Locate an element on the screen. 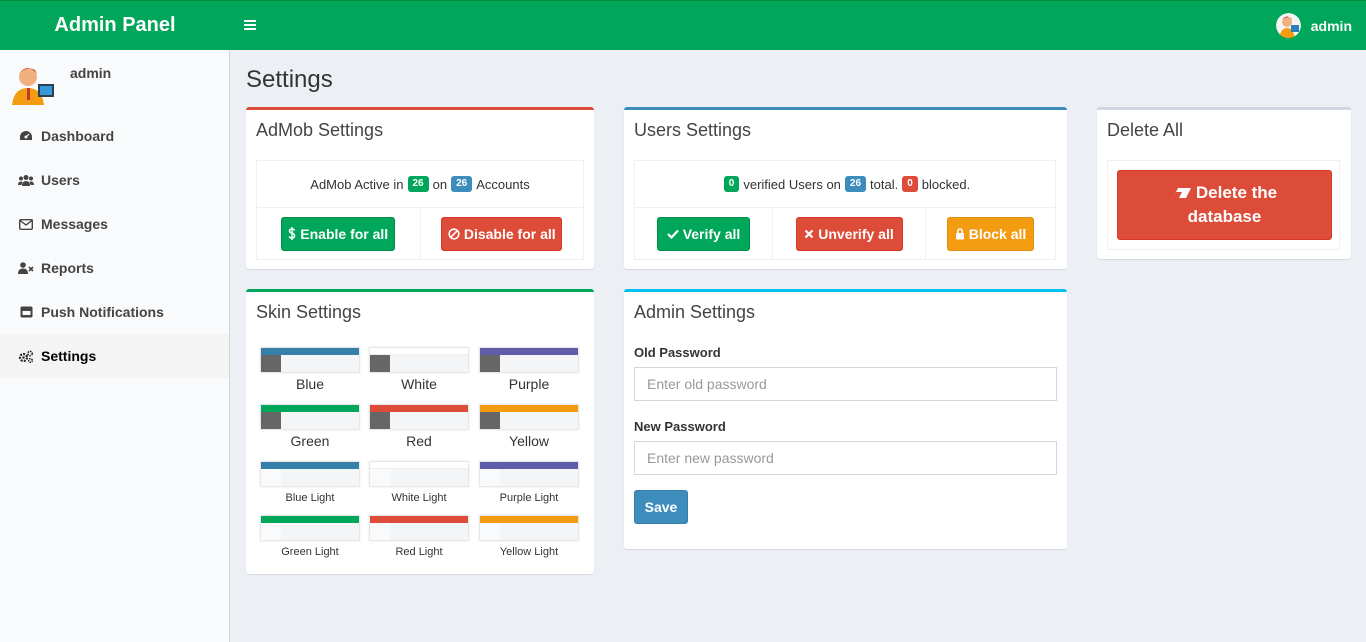 This screenshot has width=1366, height=642. skin-option-blue-light: Blue Light is located at coordinates (310, 482).